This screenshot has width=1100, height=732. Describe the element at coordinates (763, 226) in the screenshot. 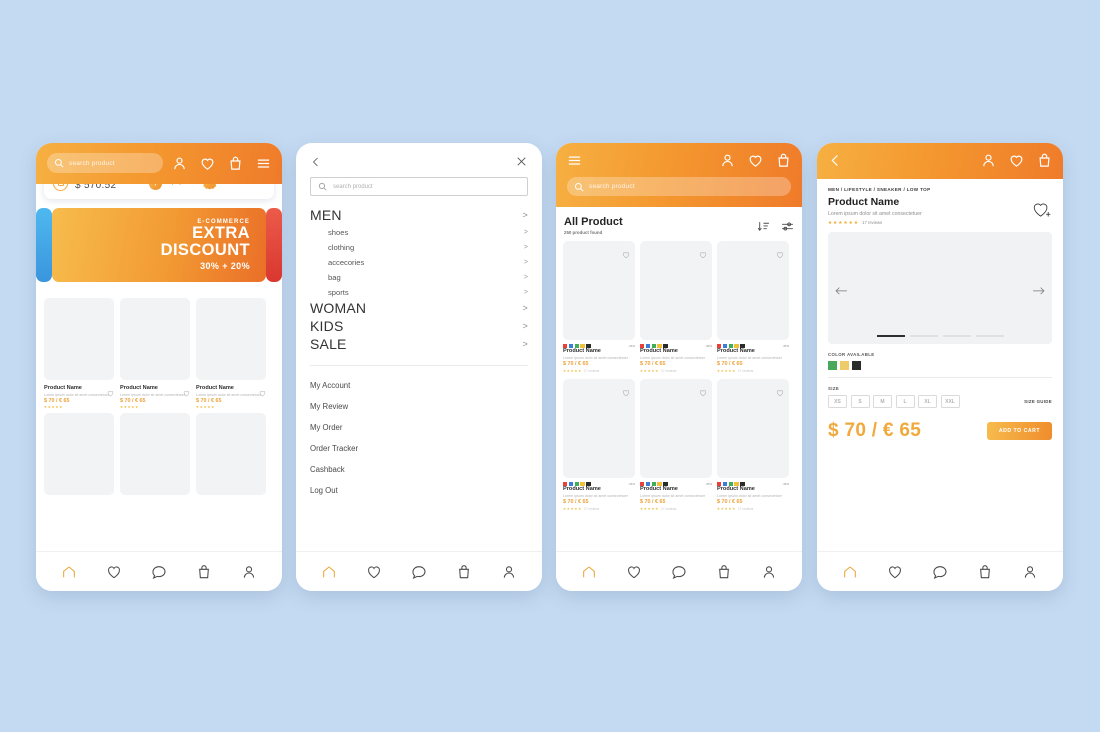

I see `sort-icon` at that location.